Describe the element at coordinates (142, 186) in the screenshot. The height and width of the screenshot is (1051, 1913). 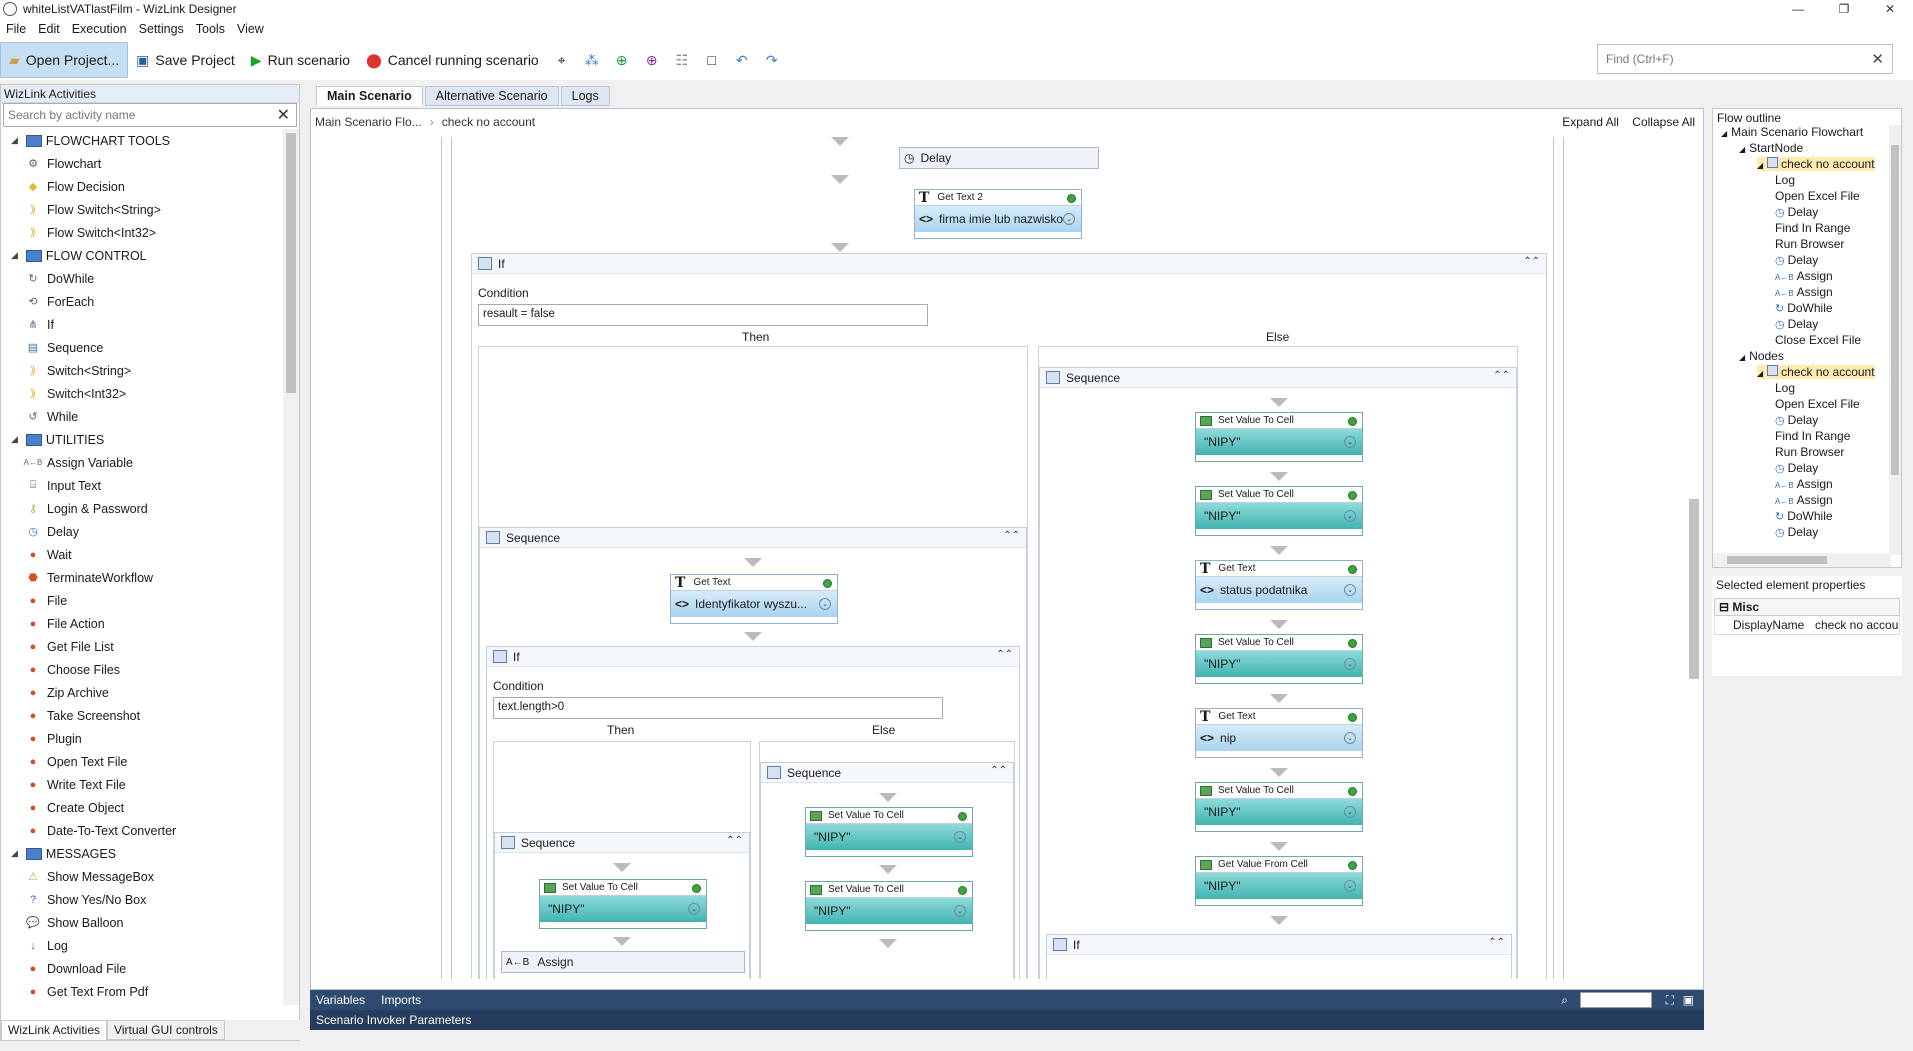
I see `activity-item: ◆ Flow Decision` at that location.